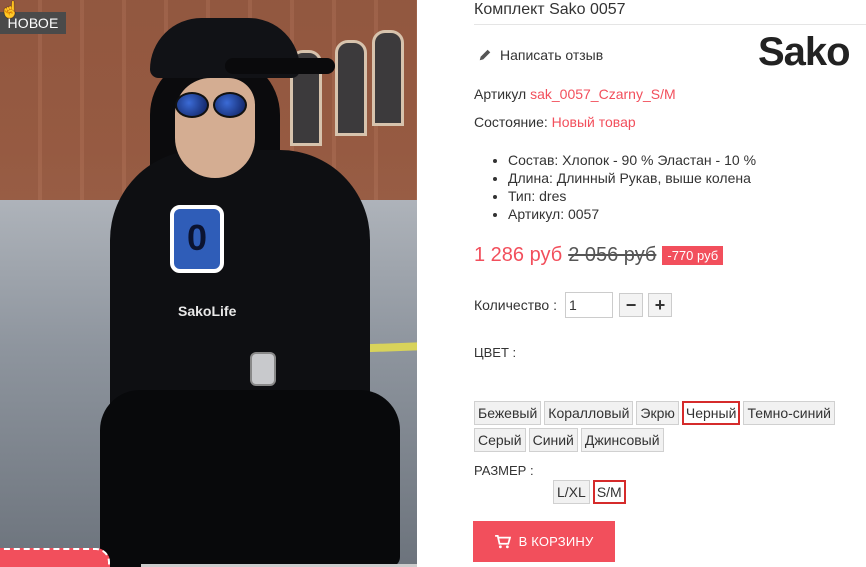 The height and width of the screenshot is (567, 866). Describe the element at coordinates (263, 369) in the screenshot. I see `wristwatch` at that location.